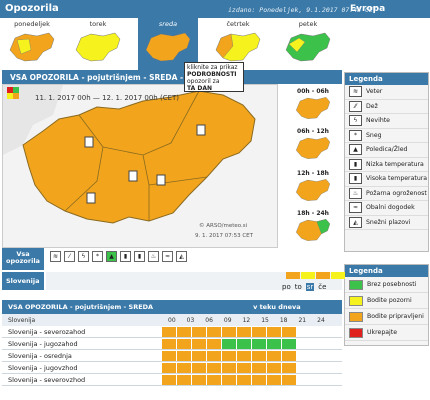  I want to click on nav-ce: če, so click(322, 287).